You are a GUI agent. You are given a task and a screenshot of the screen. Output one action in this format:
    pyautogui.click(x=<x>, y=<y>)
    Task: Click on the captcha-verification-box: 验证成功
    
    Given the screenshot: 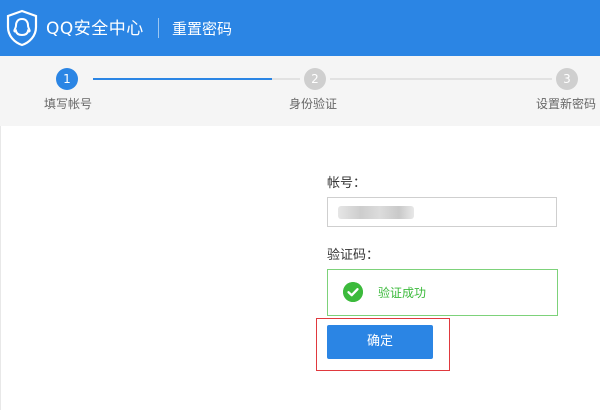 What is the action you would take?
    pyautogui.click(x=442, y=292)
    